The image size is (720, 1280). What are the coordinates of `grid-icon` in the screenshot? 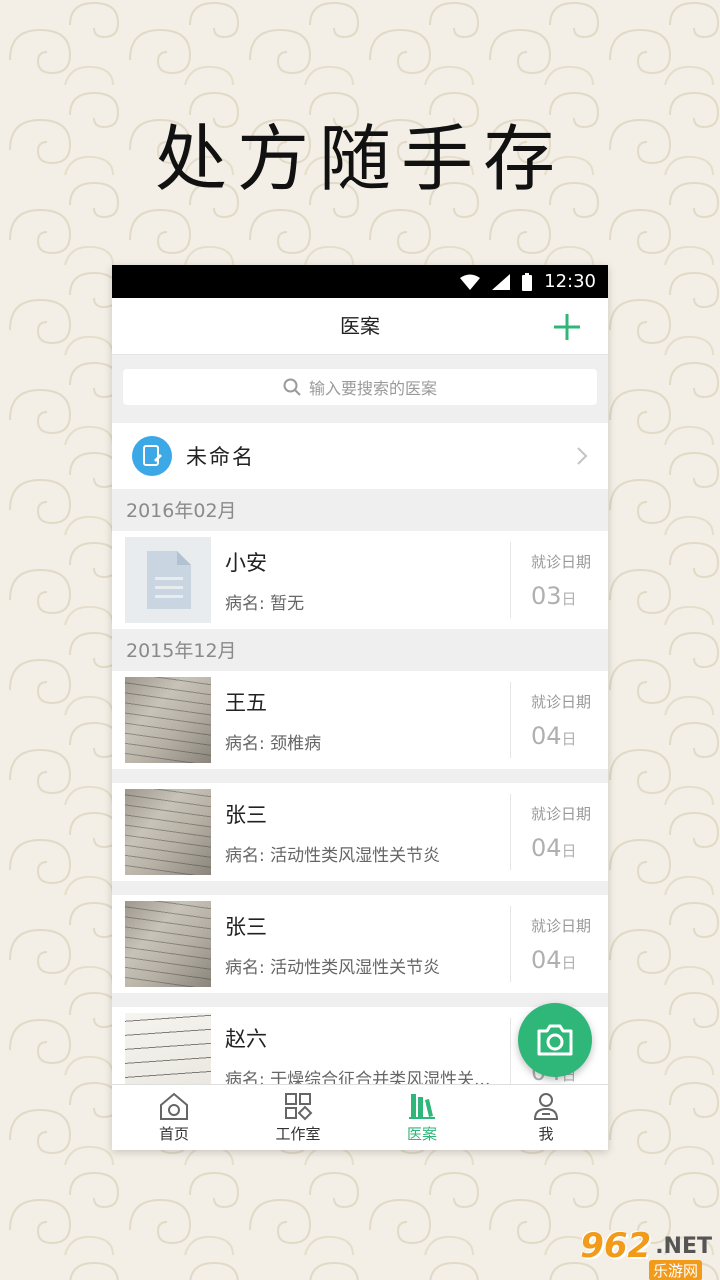 It's located at (299, 1107).